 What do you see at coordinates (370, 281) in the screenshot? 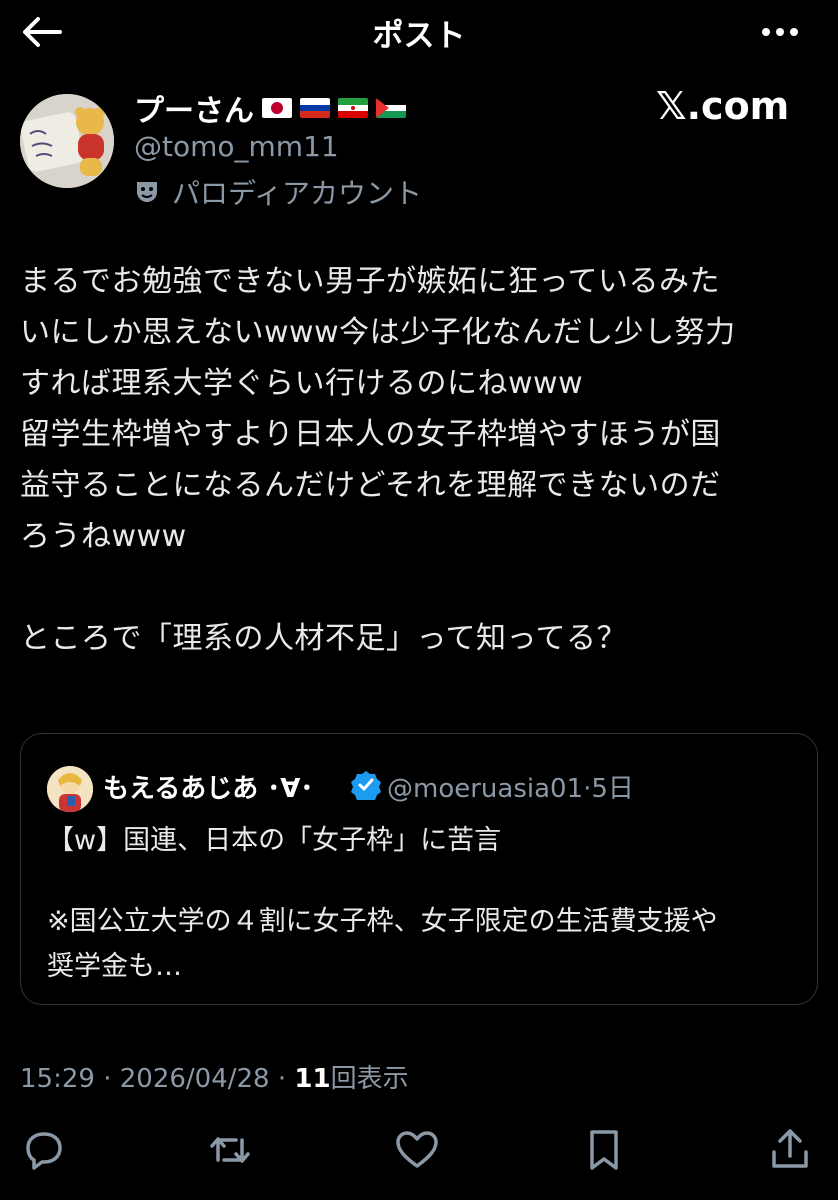
I see `post-text-line: まるでお勉強できない男子が嫉妬に狂っているみた` at bounding box center [370, 281].